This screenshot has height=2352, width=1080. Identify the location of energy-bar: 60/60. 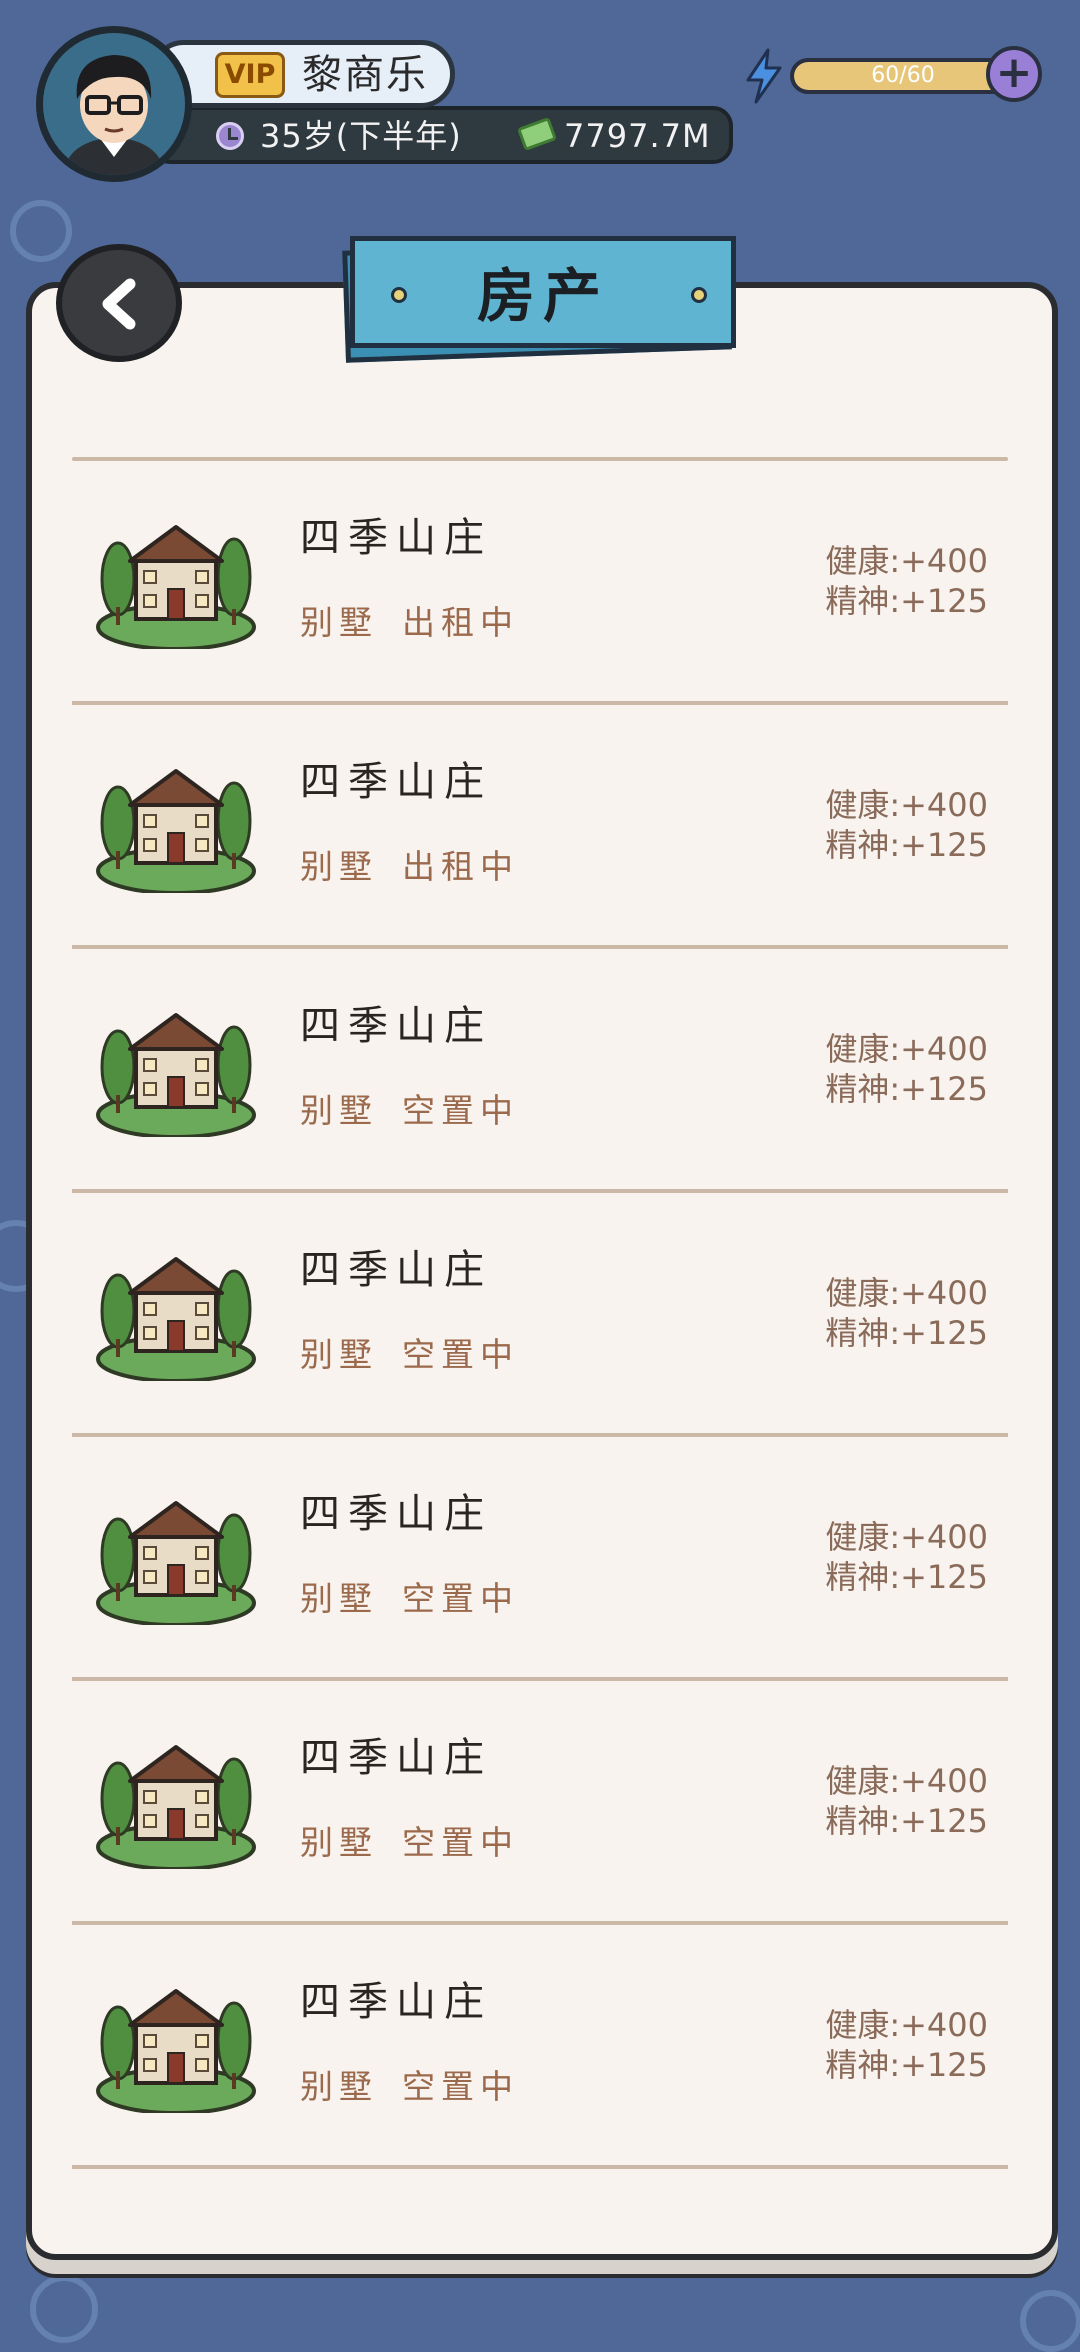
(903, 76).